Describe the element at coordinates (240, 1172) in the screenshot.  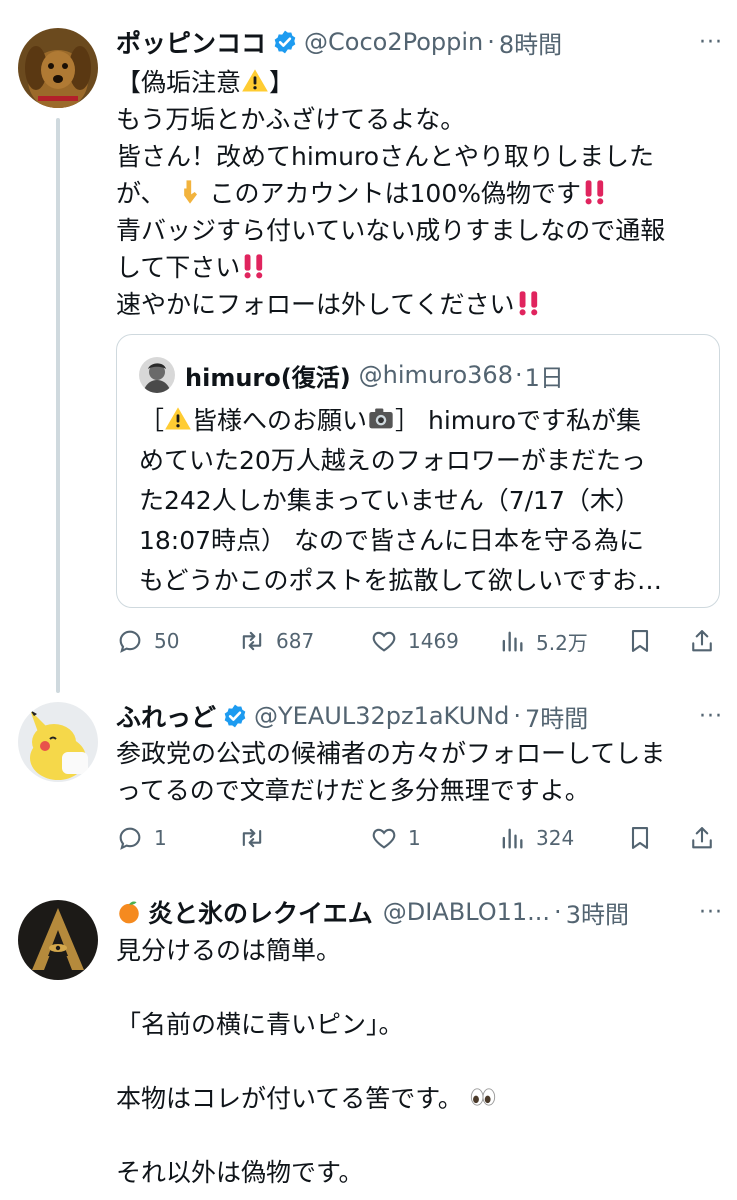
I see `text-line: それ以外は偽物です。` at that location.